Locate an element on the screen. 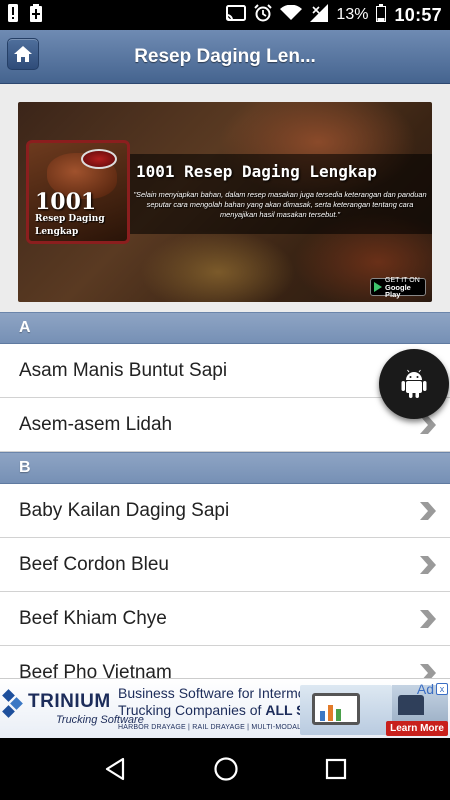  google-play-badge: GET IT ON Google Play is located at coordinates (398, 288).